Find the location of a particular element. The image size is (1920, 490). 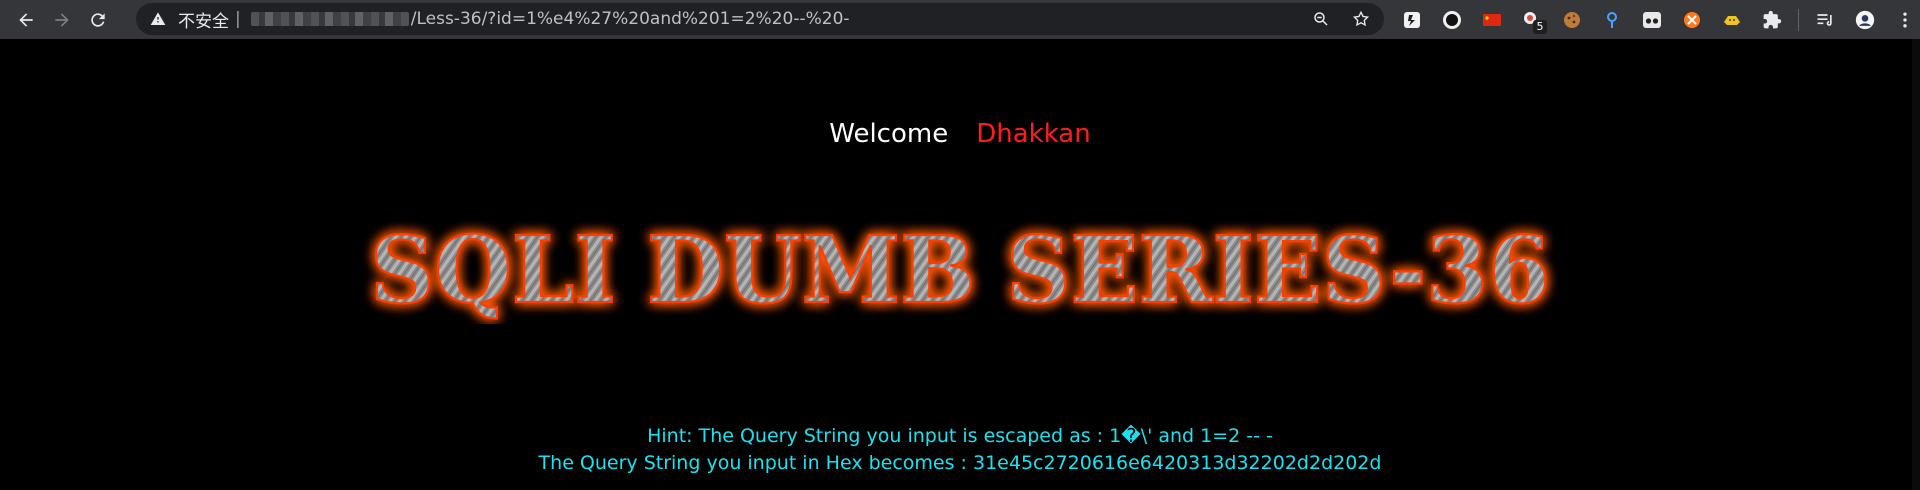

extension-badge-button: 5 is located at coordinates (1532, 19).